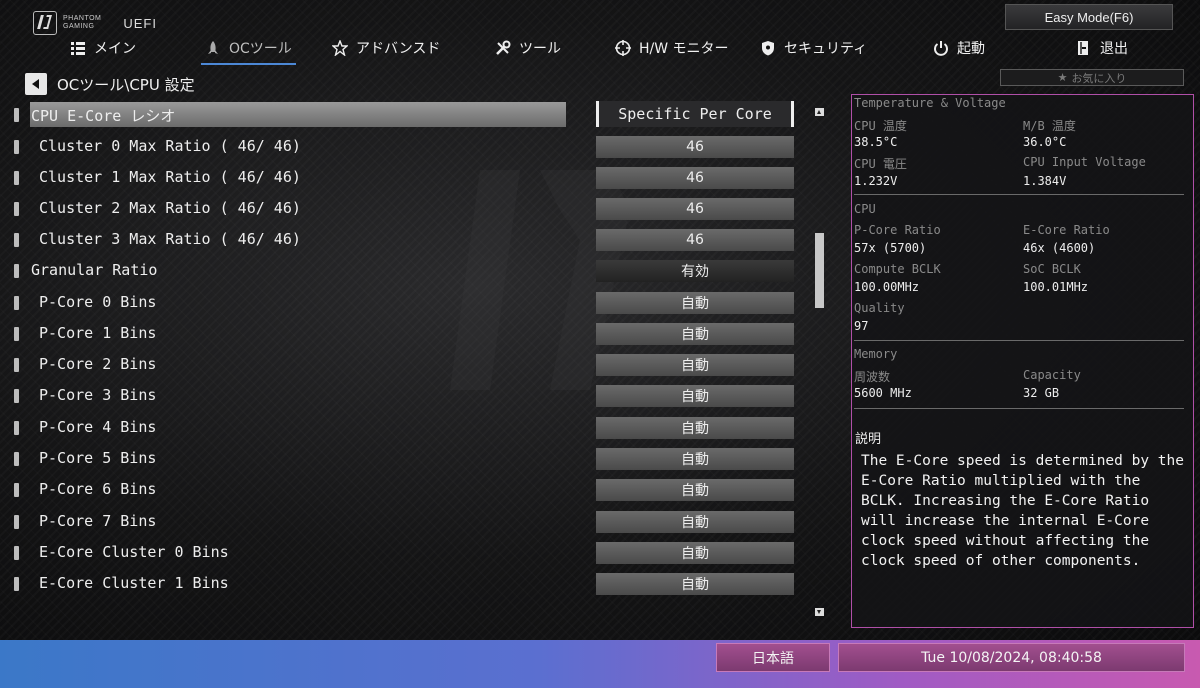  I want to click on setting-label: P-Core 5 Bins, so click(98, 458).